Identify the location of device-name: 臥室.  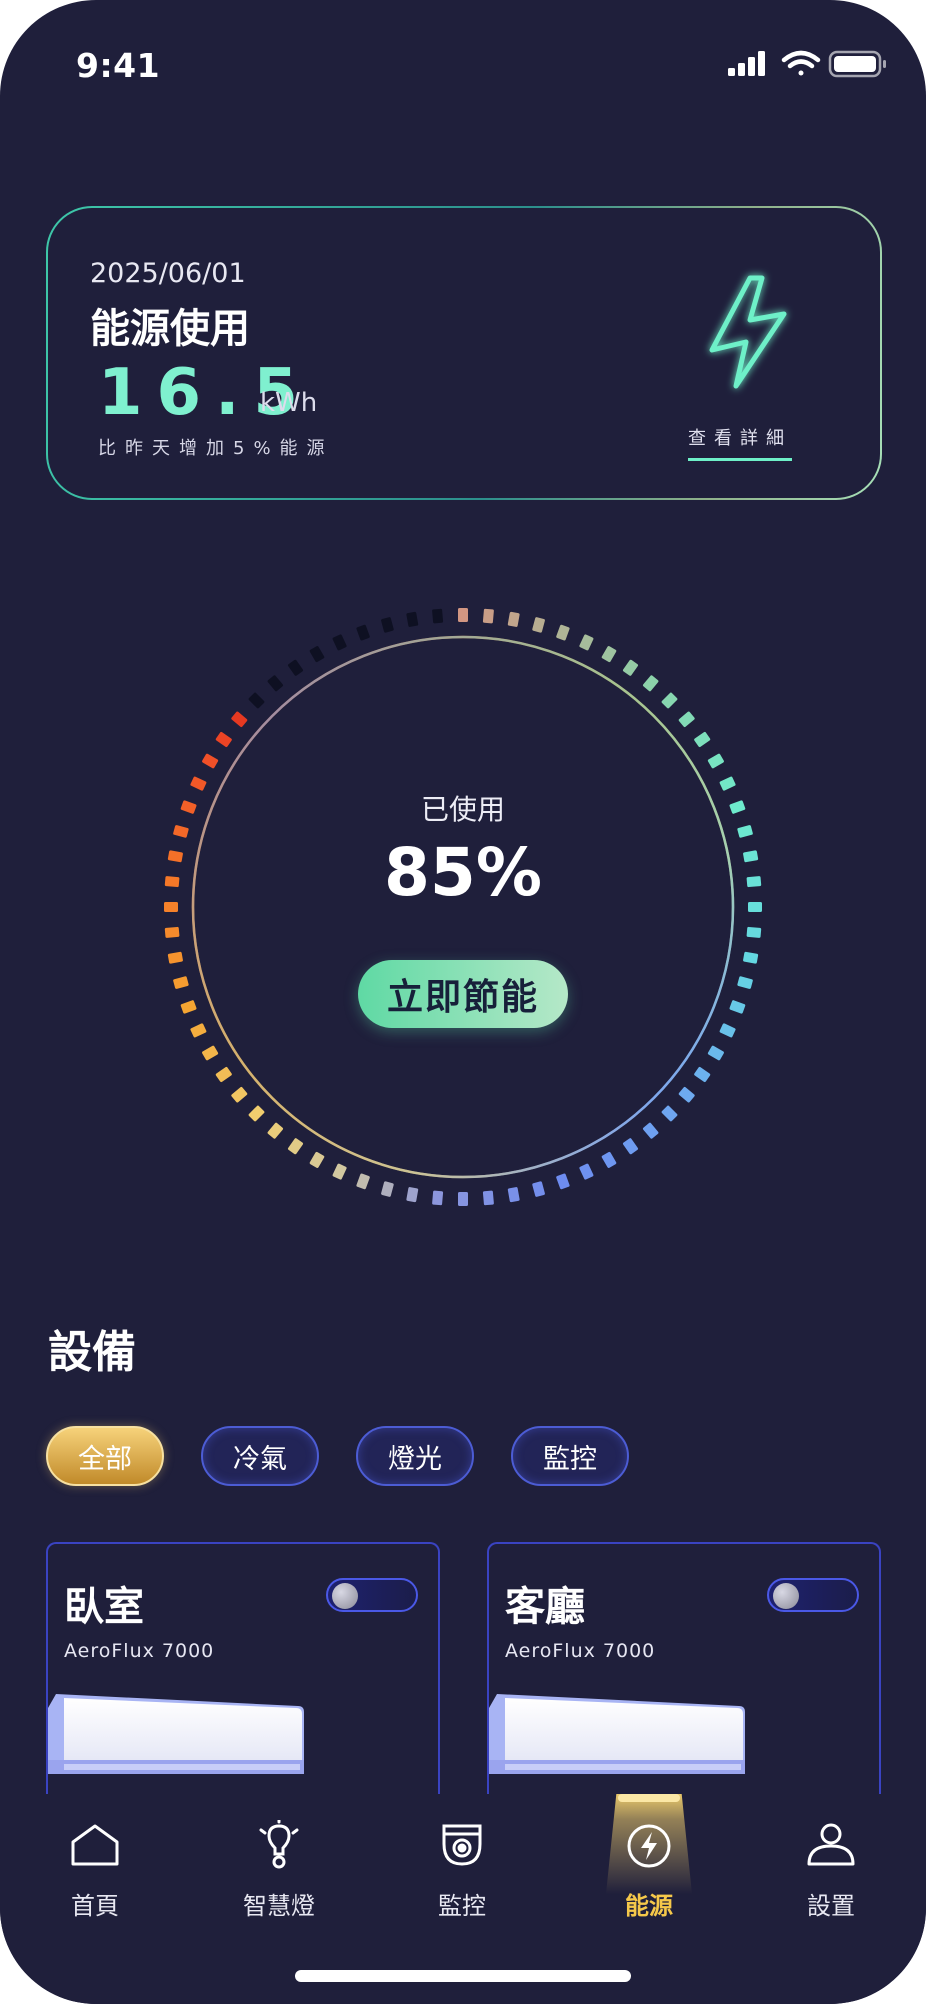
(104, 1607).